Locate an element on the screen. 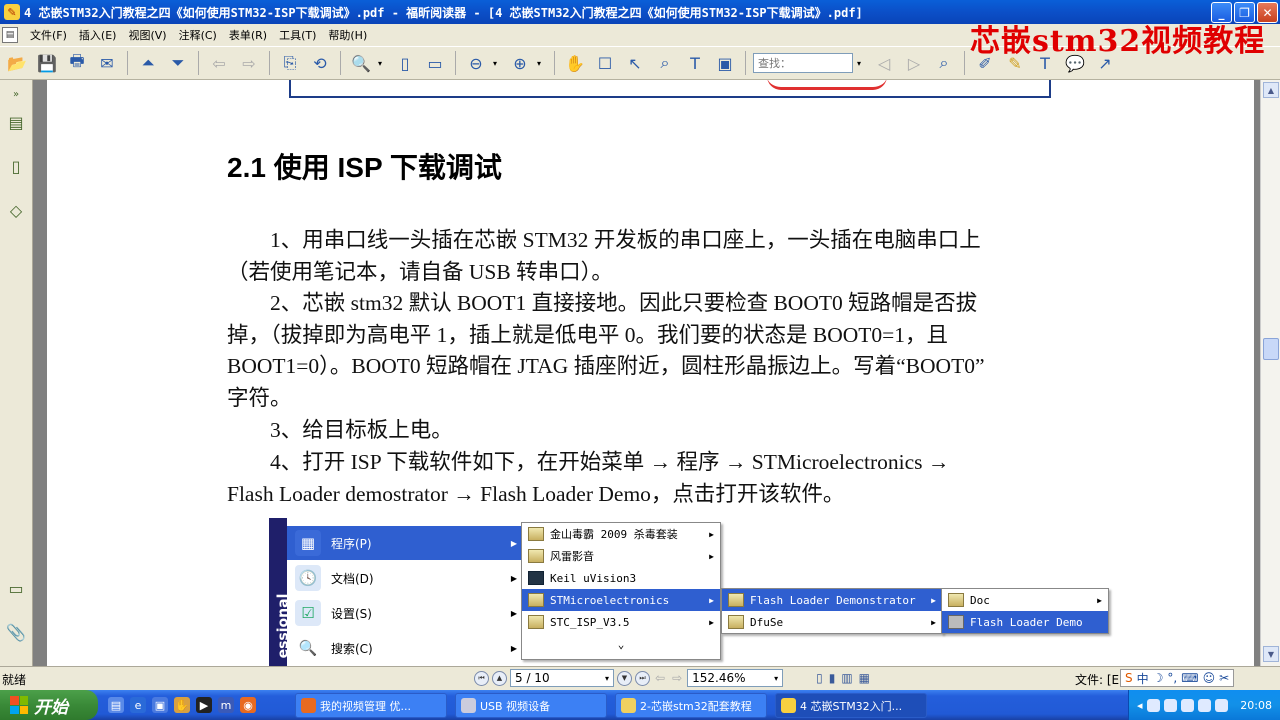  fit-width-icon: ▭ is located at coordinates (435, 63).